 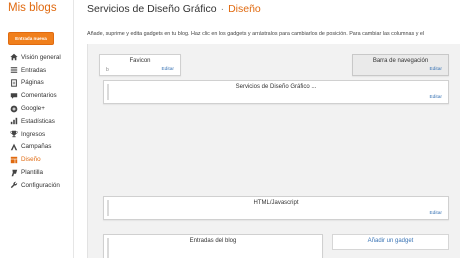 I want to click on page-title: Servicios de Diseño Gráfico · Diseño, so click(x=174, y=9).